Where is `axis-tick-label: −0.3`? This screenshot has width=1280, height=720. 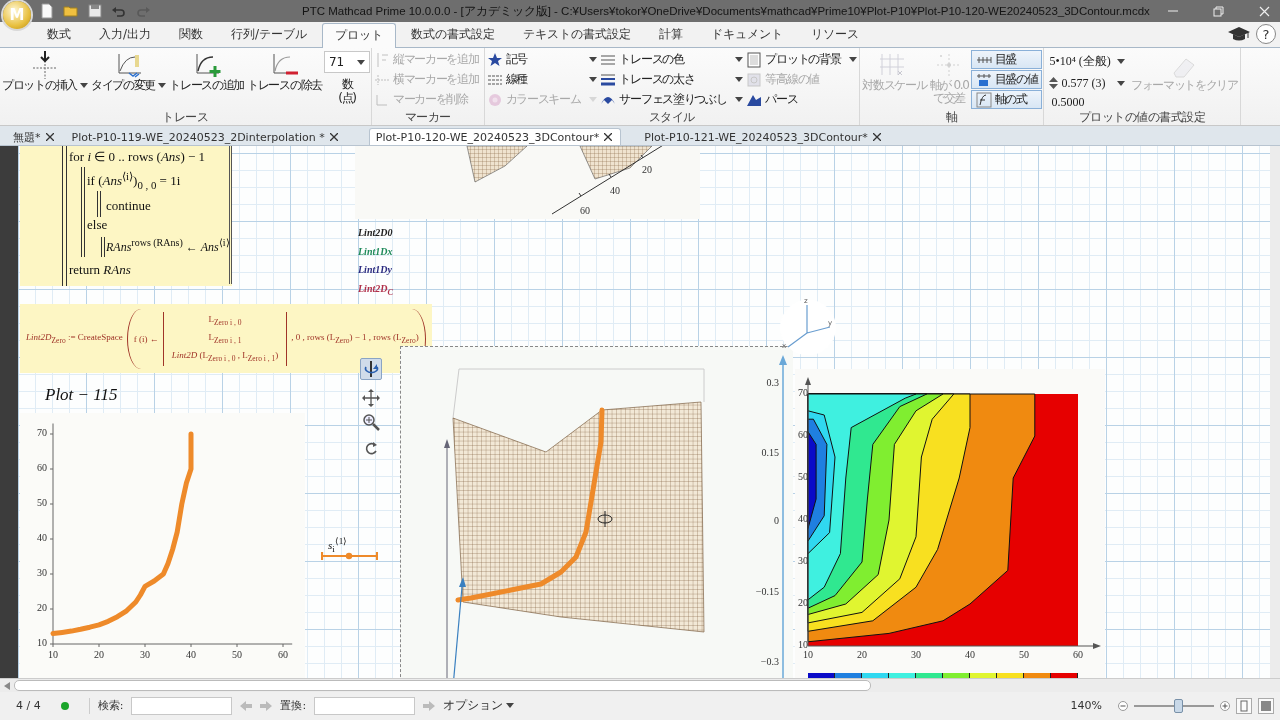
axis-tick-label: −0.3 is located at coordinates (769, 661).